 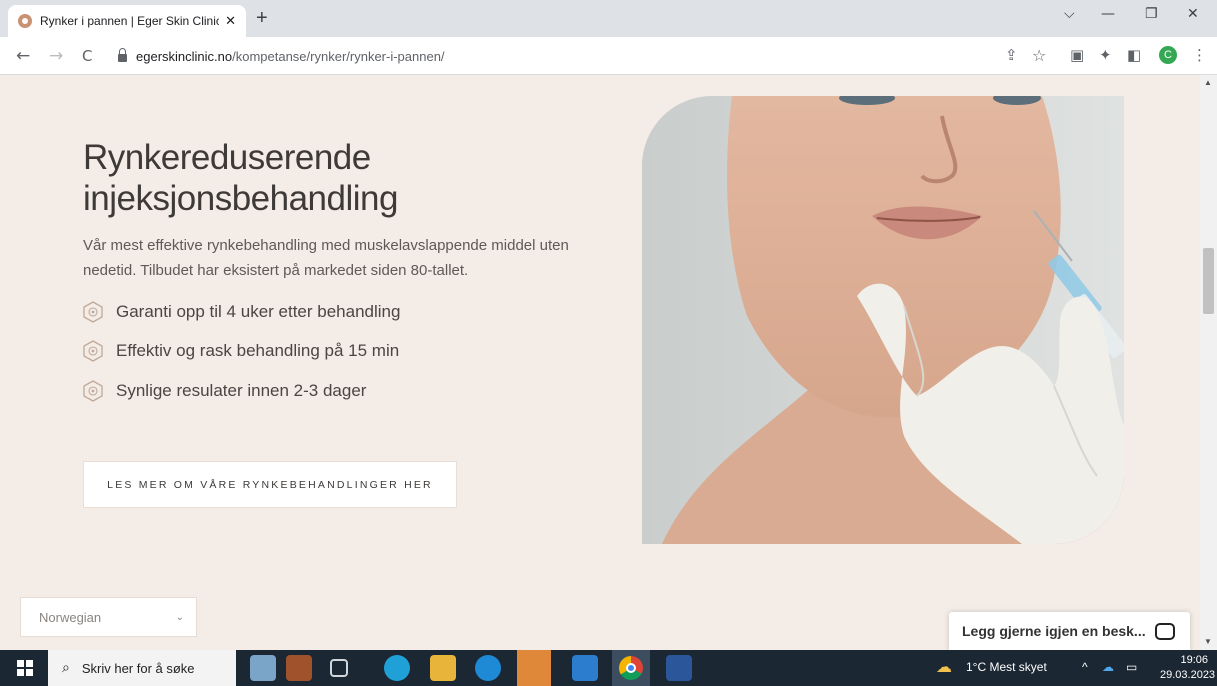 What do you see at coordinates (270, 484) in the screenshot?
I see `read-more-button: LES MER OM VÅRE RYNKEBEHANDLINGER HER` at bounding box center [270, 484].